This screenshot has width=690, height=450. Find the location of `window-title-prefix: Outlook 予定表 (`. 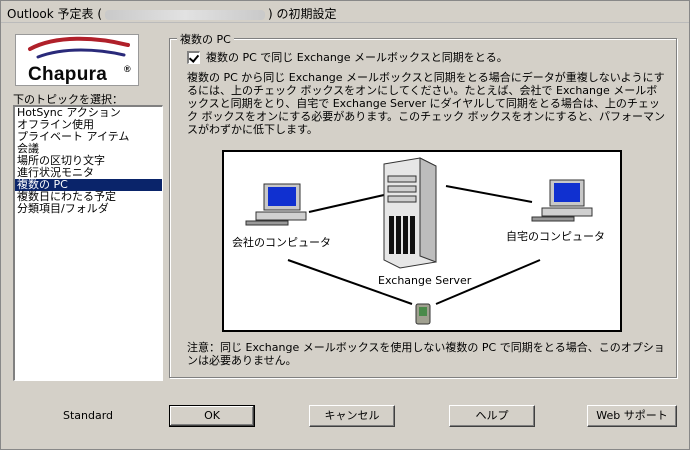

window-title-prefix: Outlook 予定表 ( is located at coordinates (55, 14).